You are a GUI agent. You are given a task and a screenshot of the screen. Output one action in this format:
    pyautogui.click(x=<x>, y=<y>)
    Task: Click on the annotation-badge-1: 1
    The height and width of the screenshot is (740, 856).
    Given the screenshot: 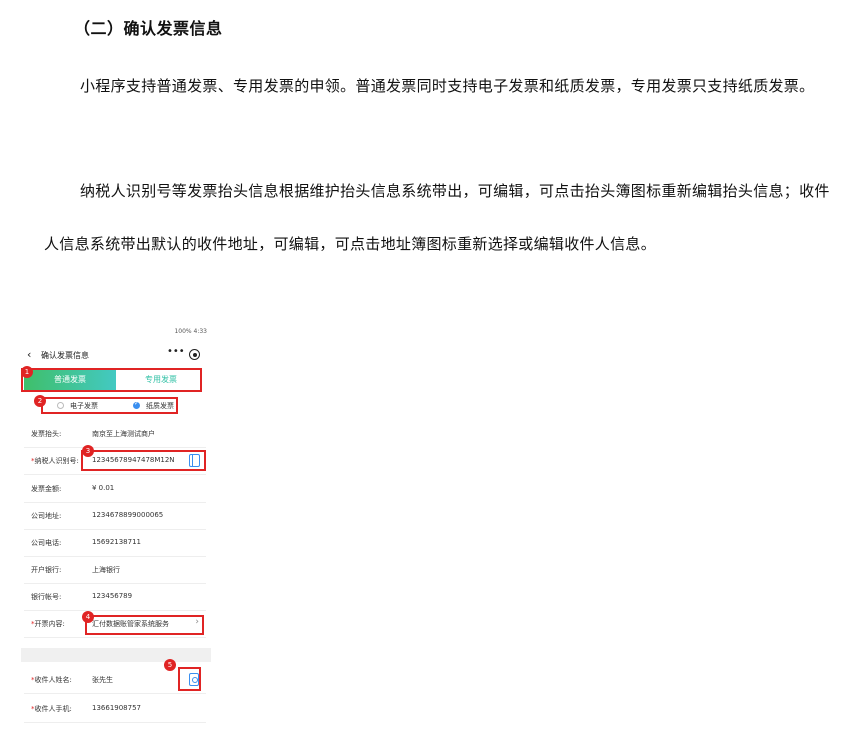 What is the action you would take?
    pyautogui.click(x=27, y=372)
    